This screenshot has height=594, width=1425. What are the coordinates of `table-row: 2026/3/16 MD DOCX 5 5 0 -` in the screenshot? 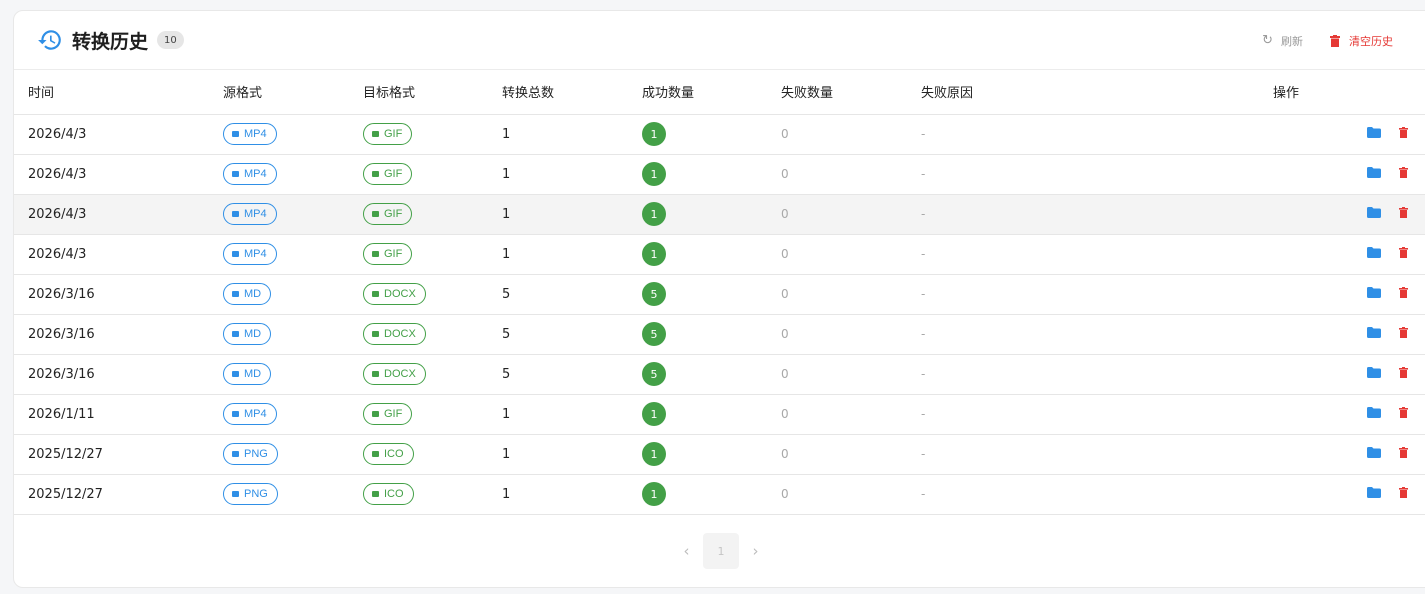 It's located at (719, 294).